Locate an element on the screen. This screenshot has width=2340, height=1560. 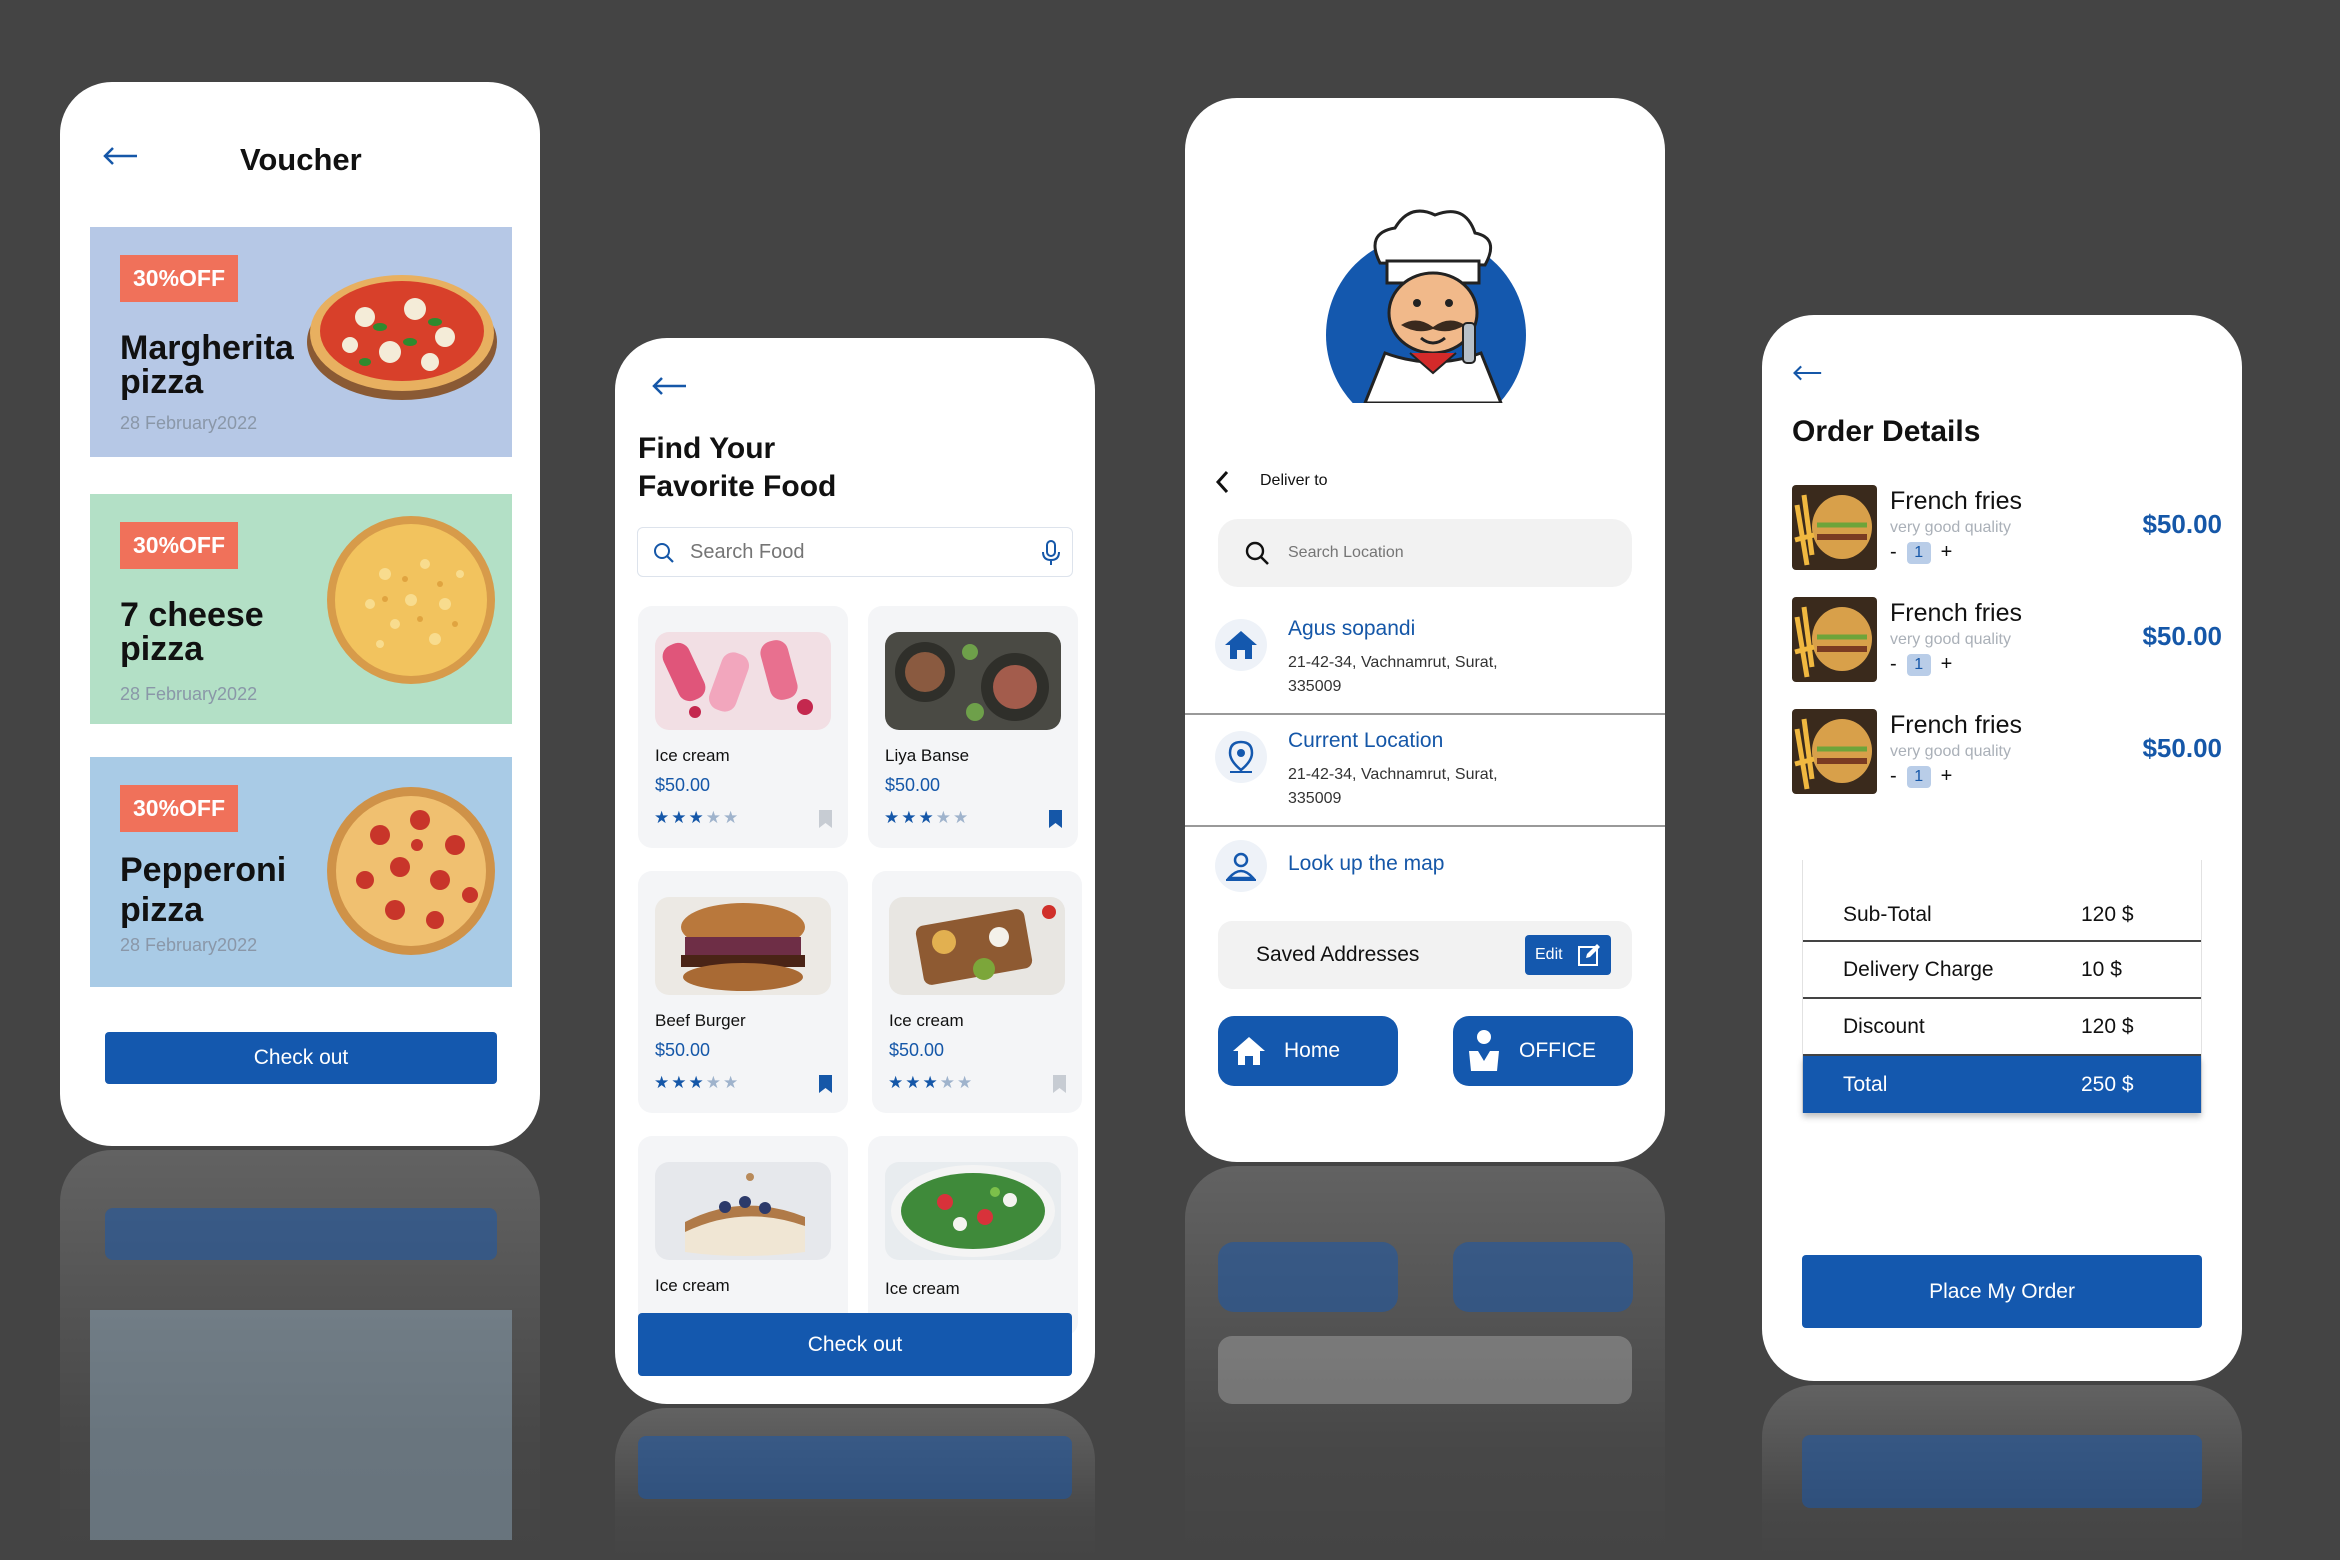
quantity-value: 1 is located at coordinates (1918, 552).